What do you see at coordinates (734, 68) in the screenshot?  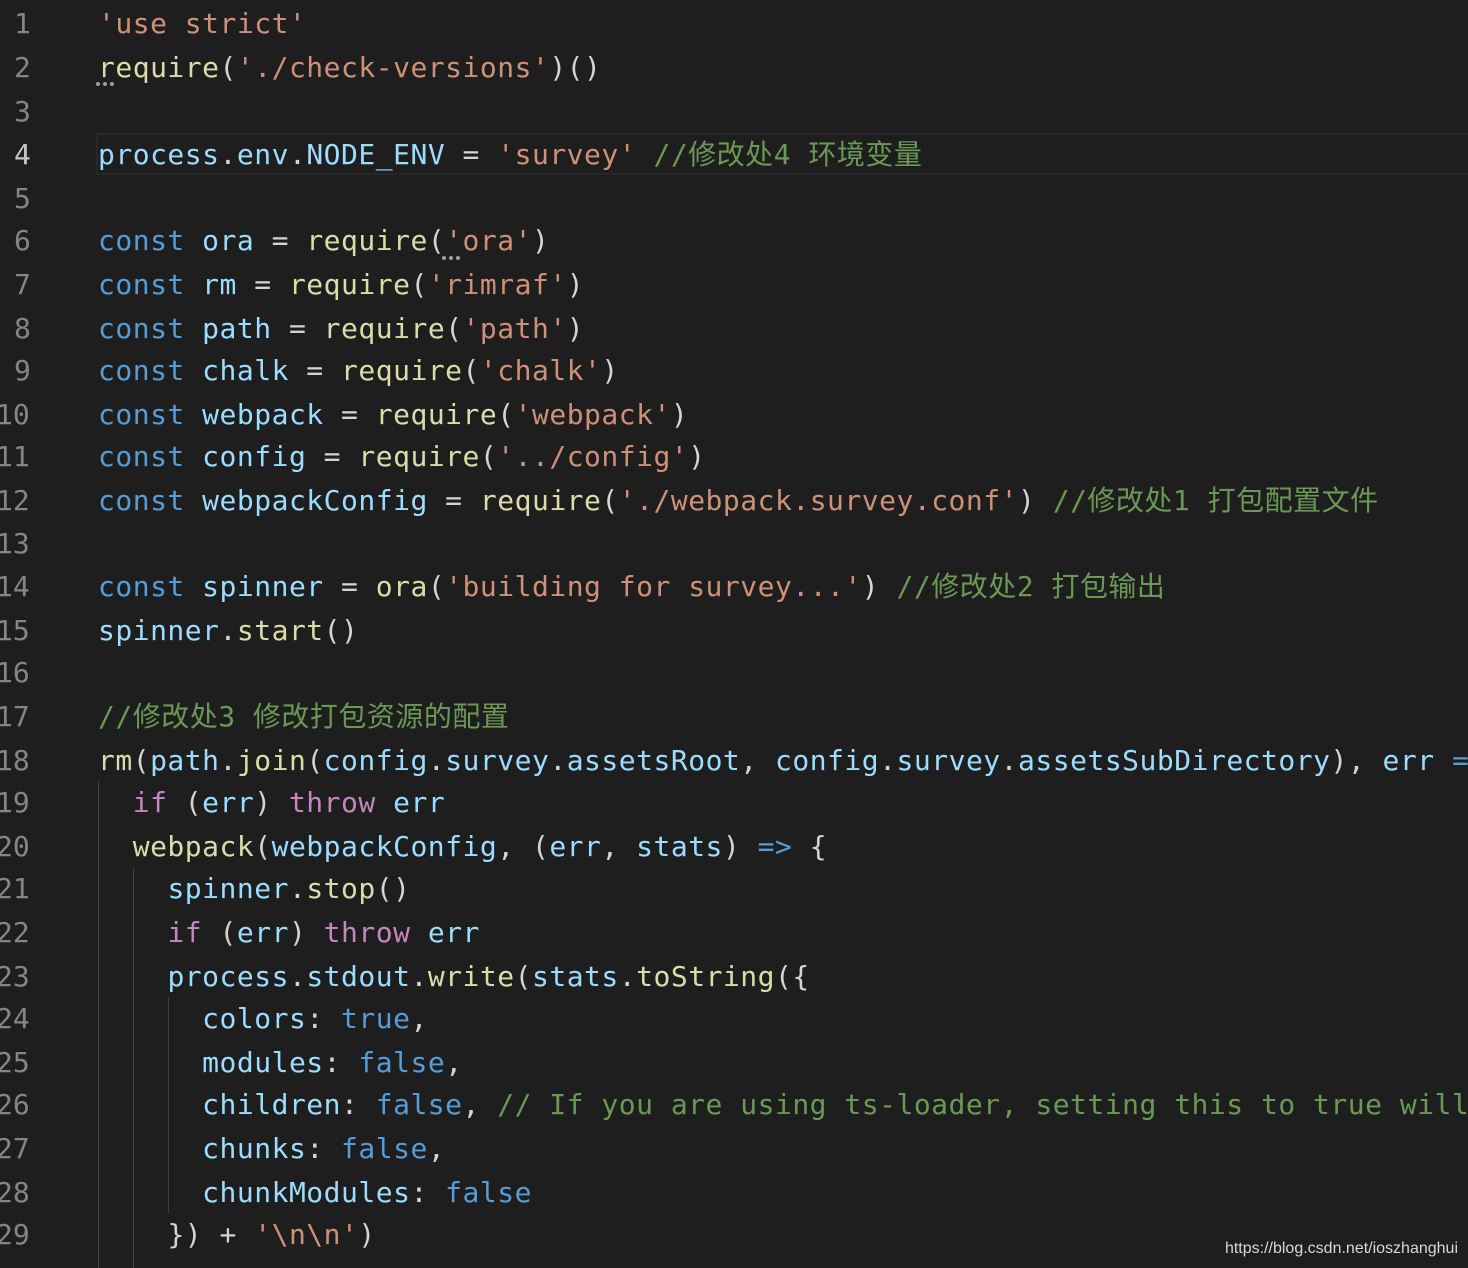 I see `code-line: 2 require('./check-versions')()` at bounding box center [734, 68].